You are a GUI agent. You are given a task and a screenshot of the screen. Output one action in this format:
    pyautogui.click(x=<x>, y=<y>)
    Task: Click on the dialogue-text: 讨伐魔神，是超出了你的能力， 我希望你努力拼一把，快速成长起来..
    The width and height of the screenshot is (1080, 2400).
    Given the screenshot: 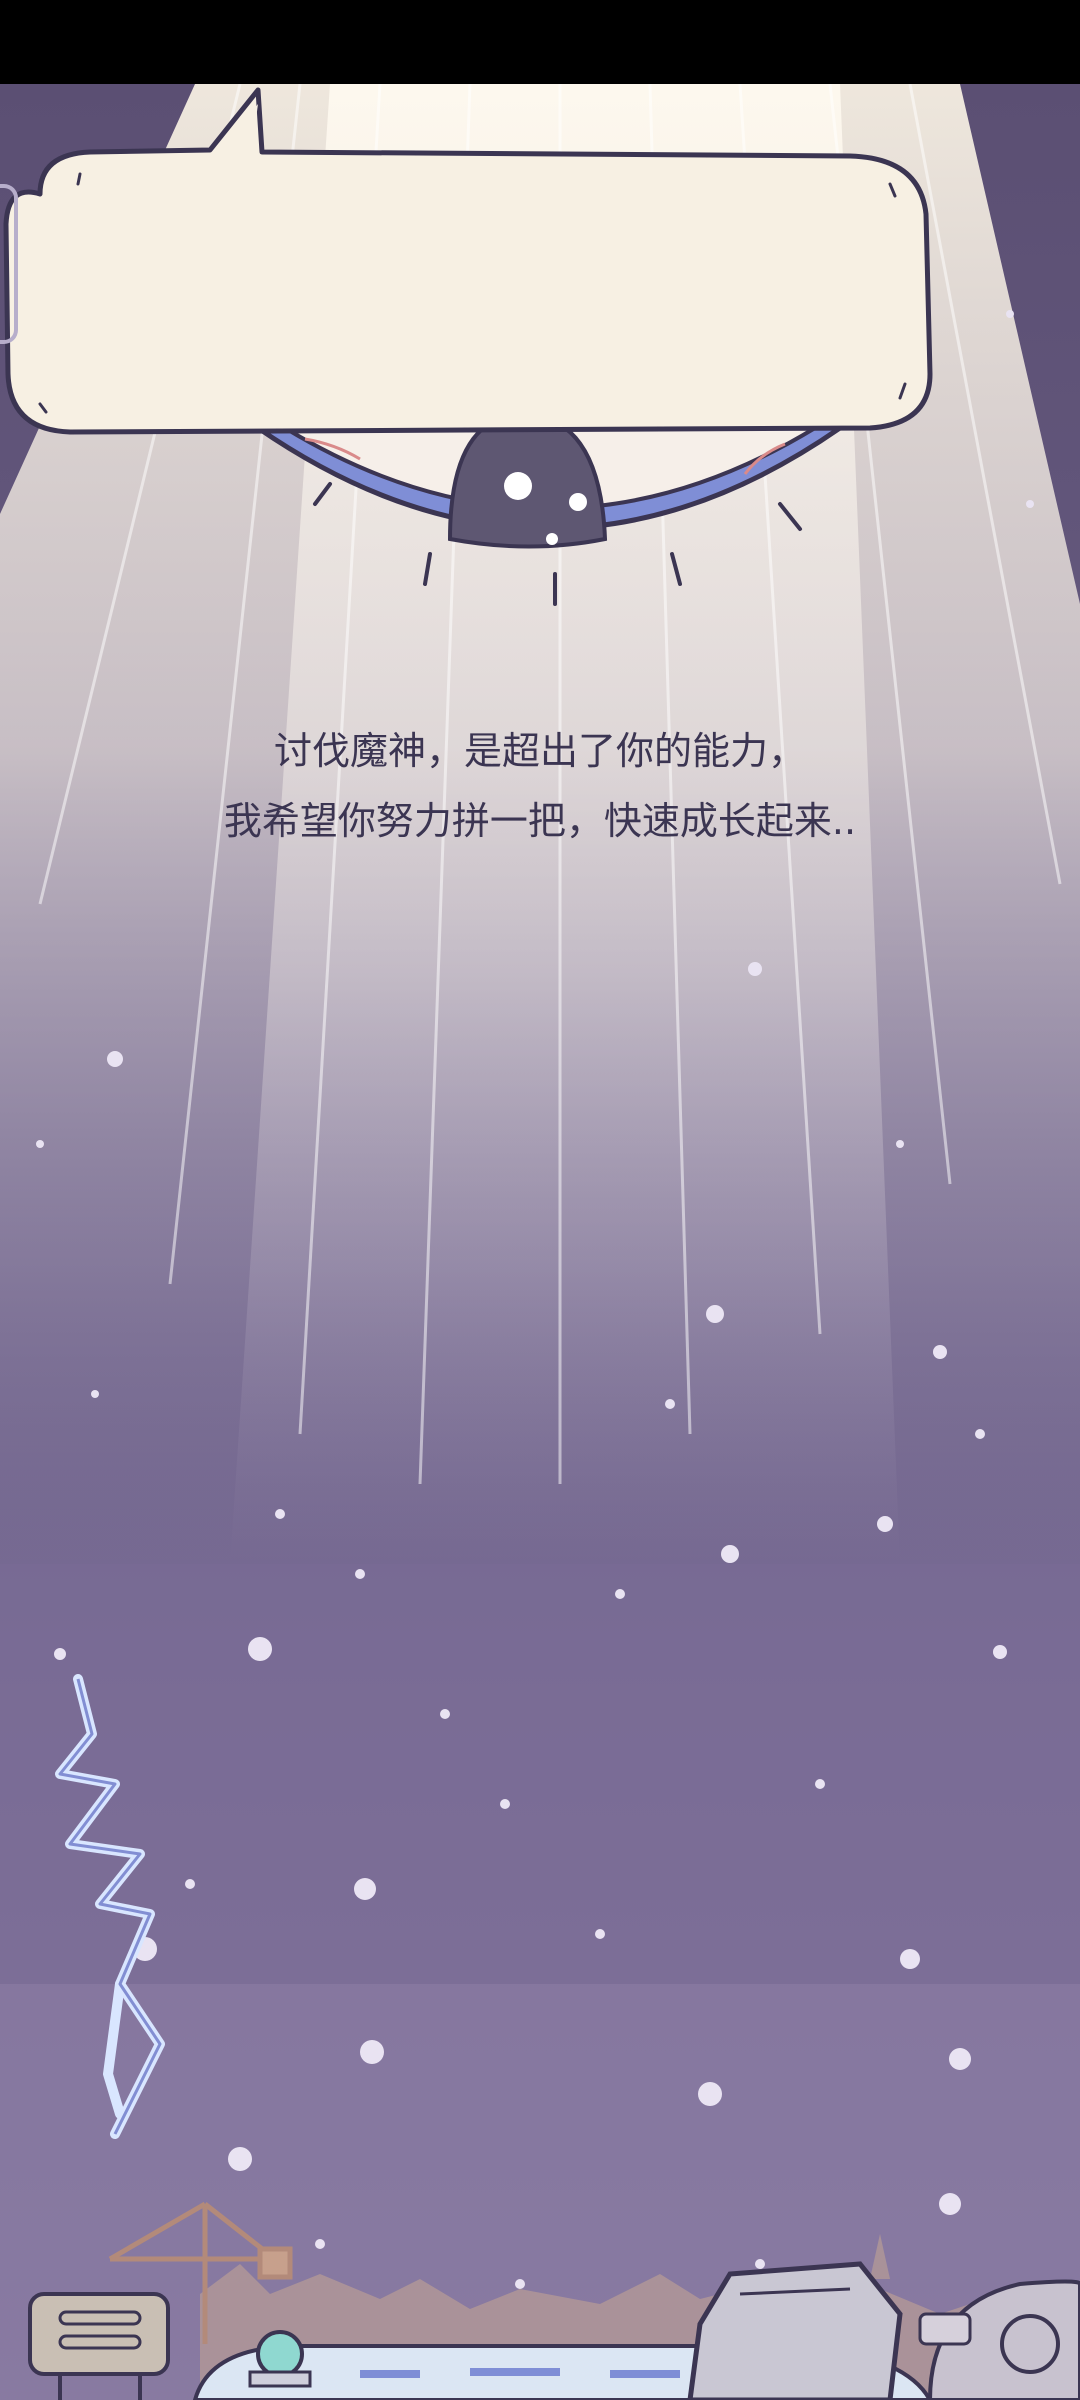 What is the action you would take?
    pyautogui.click(x=540, y=786)
    